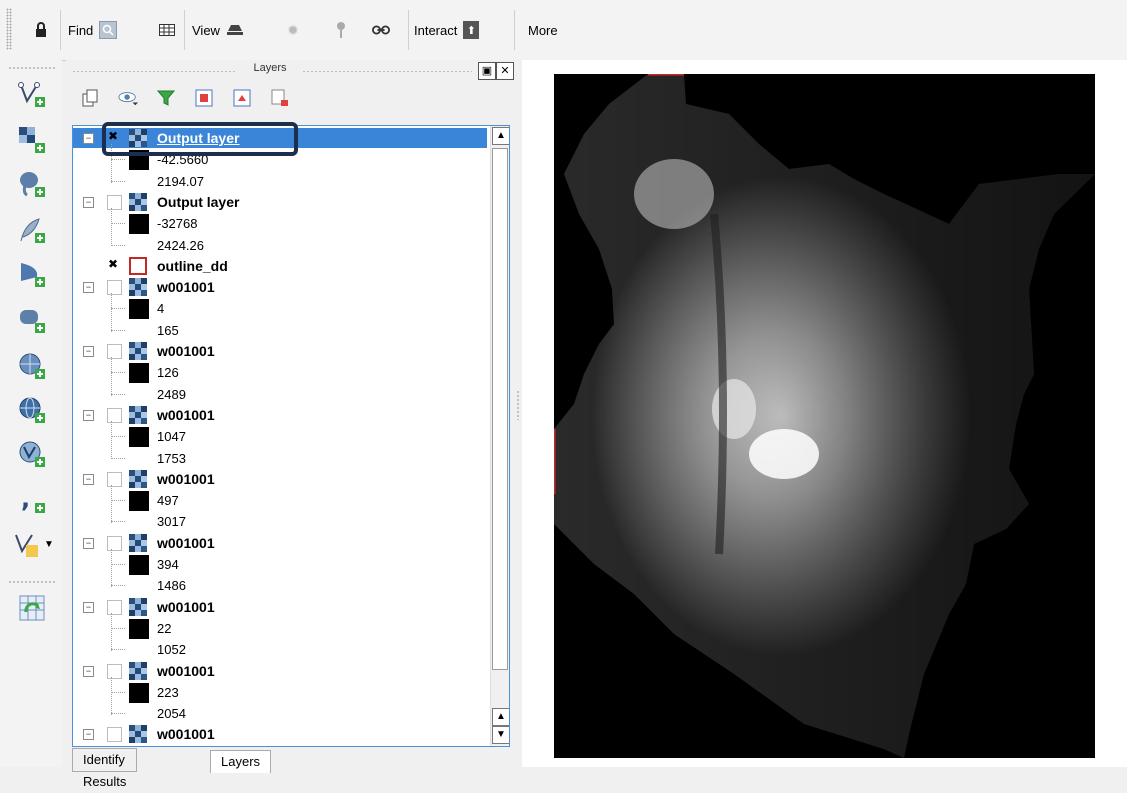 This screenshot has width=1127, height=793. I want to click on manage-visibility-button, so click(128, 98).